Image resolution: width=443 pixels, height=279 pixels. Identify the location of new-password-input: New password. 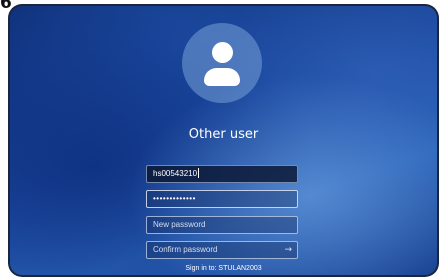
(222, 225).